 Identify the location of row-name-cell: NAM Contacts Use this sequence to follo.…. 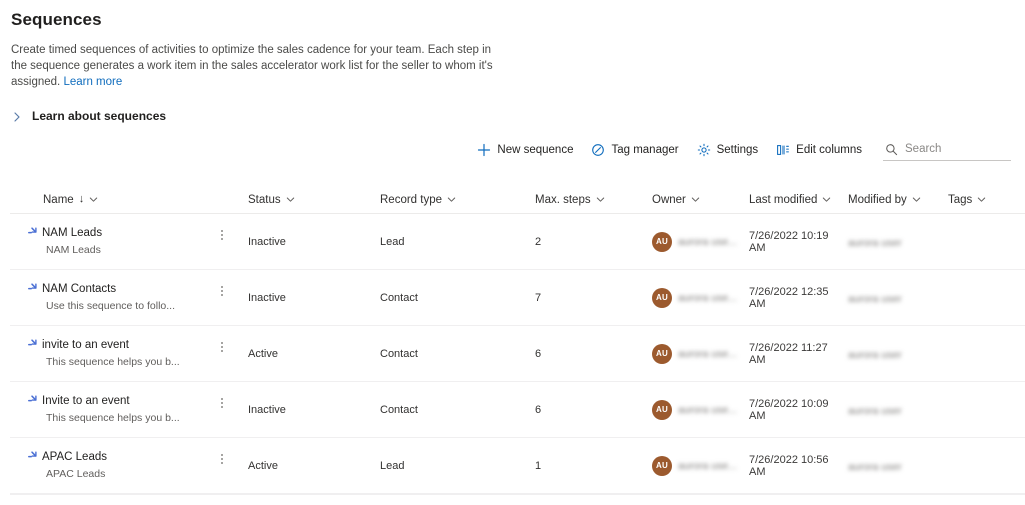
(112, 297).